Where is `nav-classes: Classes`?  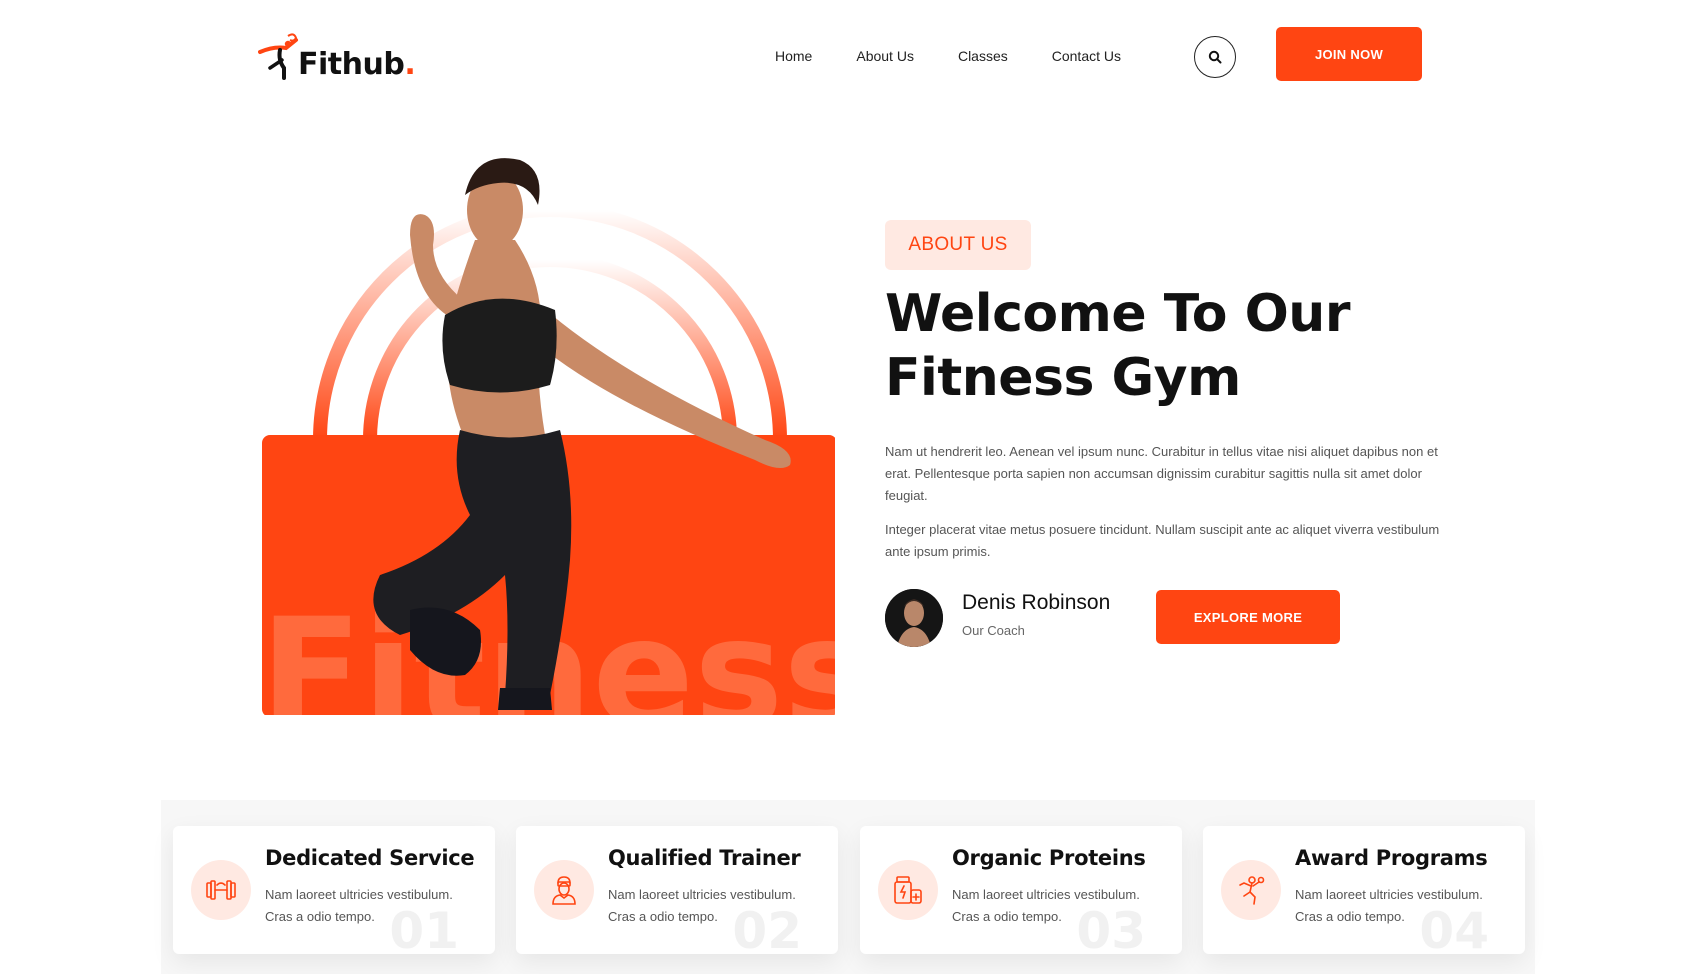
nav-classes: Classes is located at coordinates (983, 56).